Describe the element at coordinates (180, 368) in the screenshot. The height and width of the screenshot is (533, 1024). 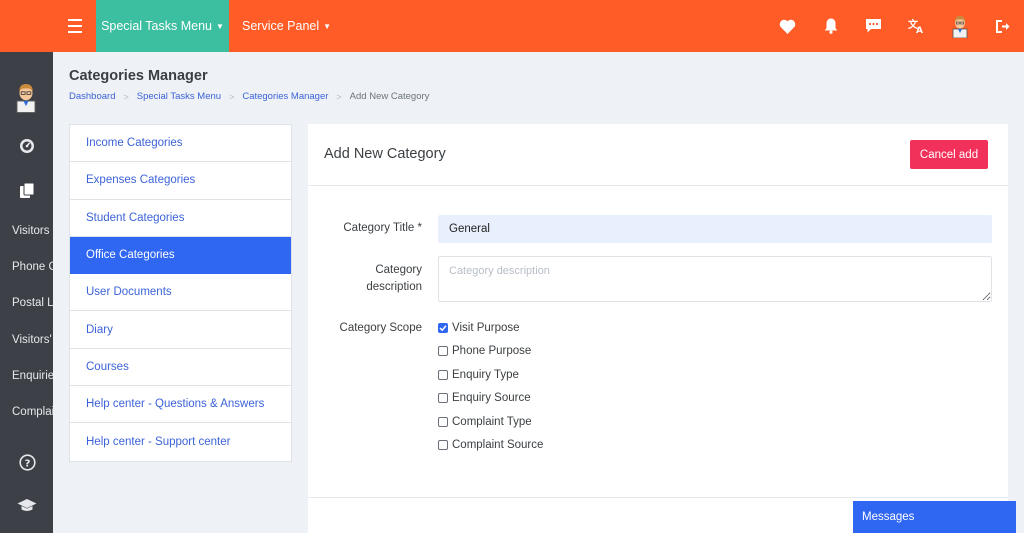
I see `category-courses: Courses` at that location.